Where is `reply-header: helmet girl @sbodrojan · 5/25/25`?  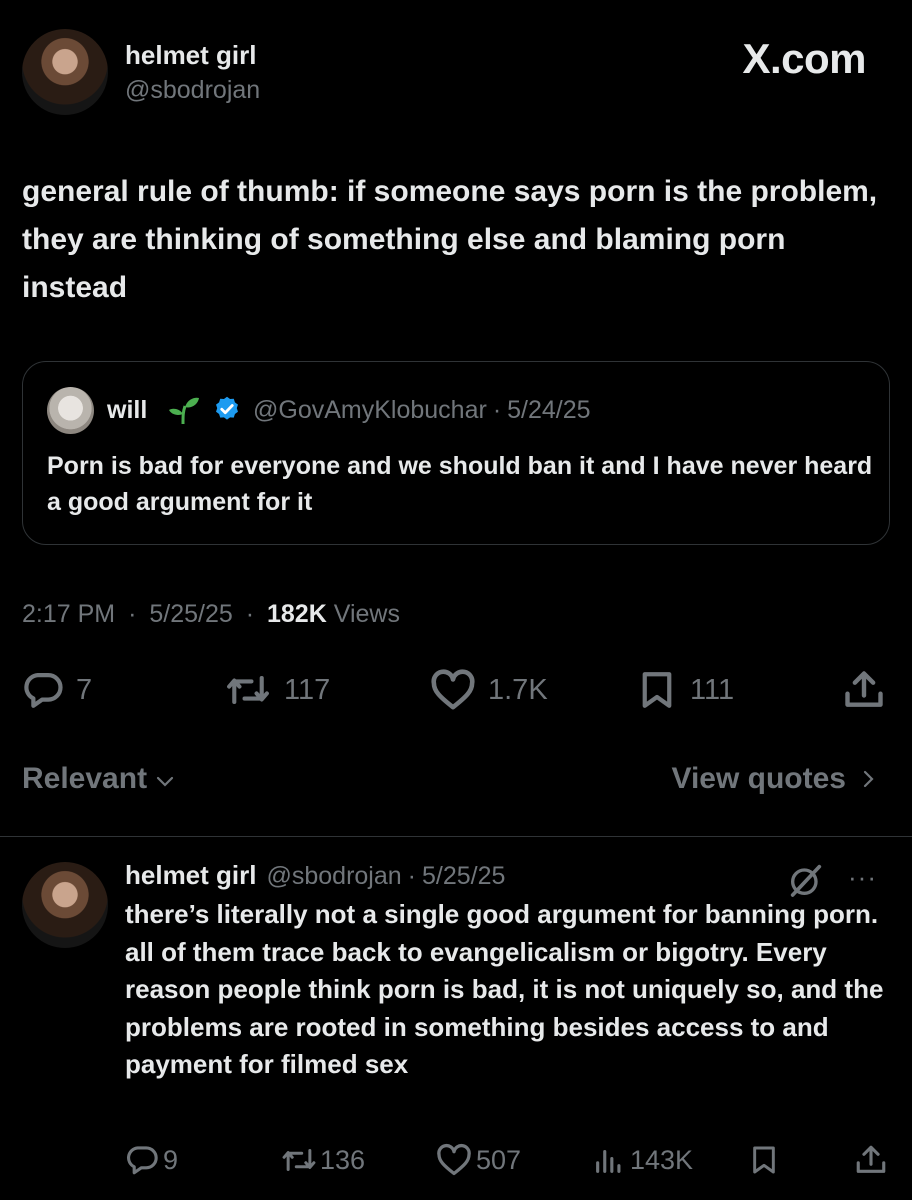 reply-header: helmet girl @sbodrojan · 5/25/25 is located at coordinates (315, 875).